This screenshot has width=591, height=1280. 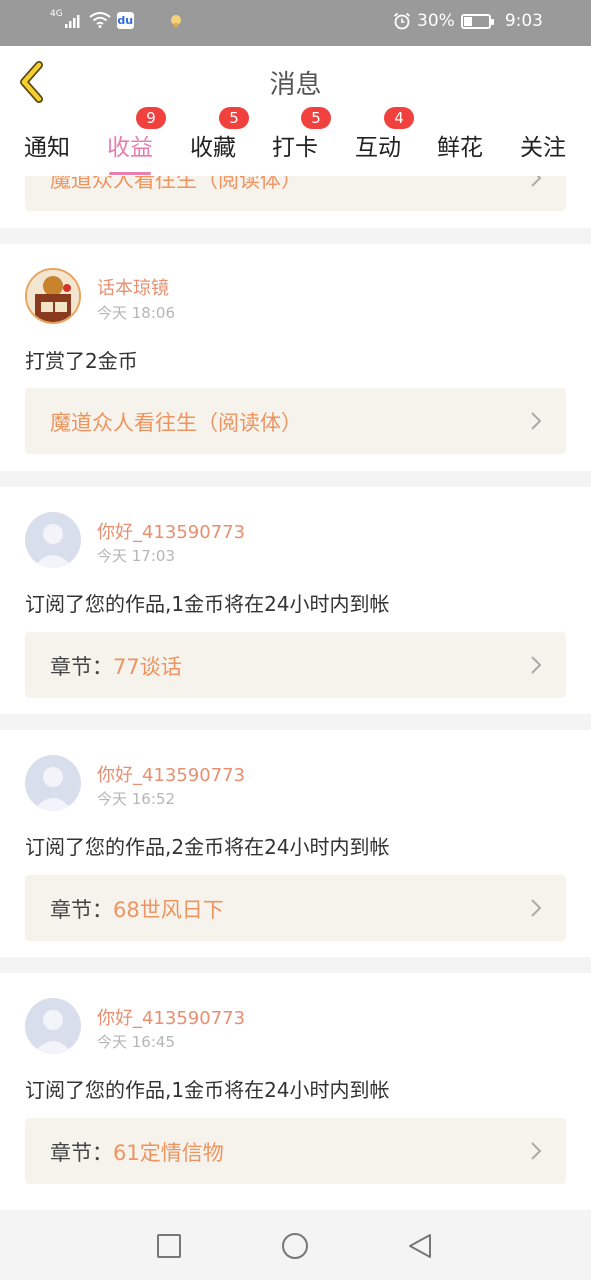 What do you see at coordinates (169, 1246) in the screenshot?
I see `recents-icon` at bounding box center [169, 1246].